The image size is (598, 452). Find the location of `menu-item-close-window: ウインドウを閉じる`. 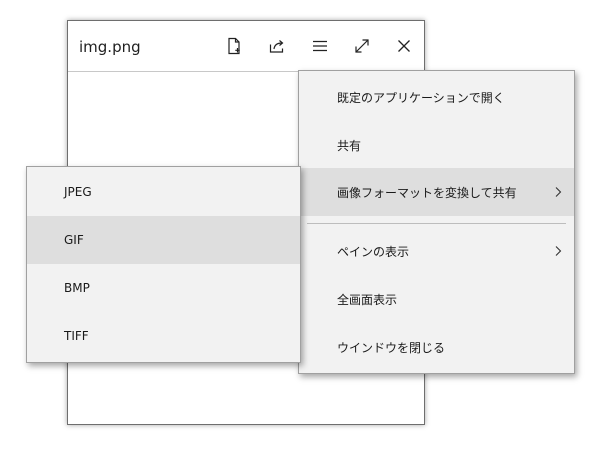

menu-item-close-window: ウインドウを閉じる is located at coordinates (436, 347).